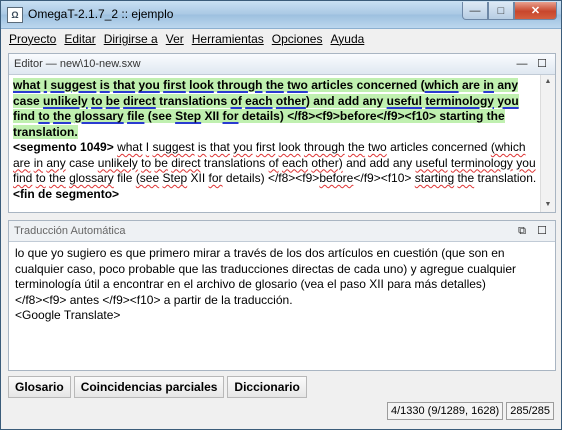  Describe the element at coordinates (267, 387) in the screenshot. I see `tab-diccionario: Diccionario` at that location.